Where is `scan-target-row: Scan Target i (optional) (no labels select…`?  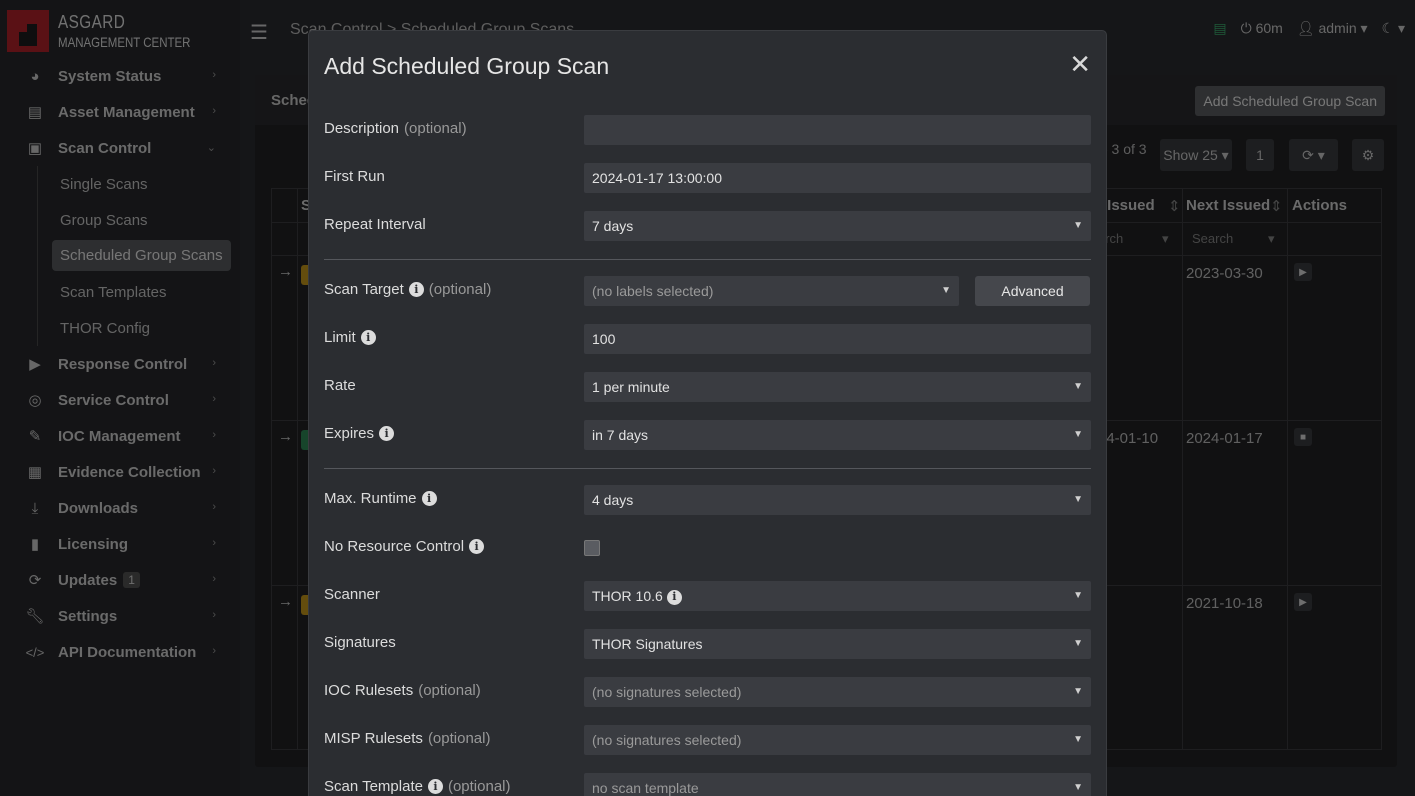 scan-target-row: Scan Target i (optional) (no labels select… is located at coordinates (707, 291).